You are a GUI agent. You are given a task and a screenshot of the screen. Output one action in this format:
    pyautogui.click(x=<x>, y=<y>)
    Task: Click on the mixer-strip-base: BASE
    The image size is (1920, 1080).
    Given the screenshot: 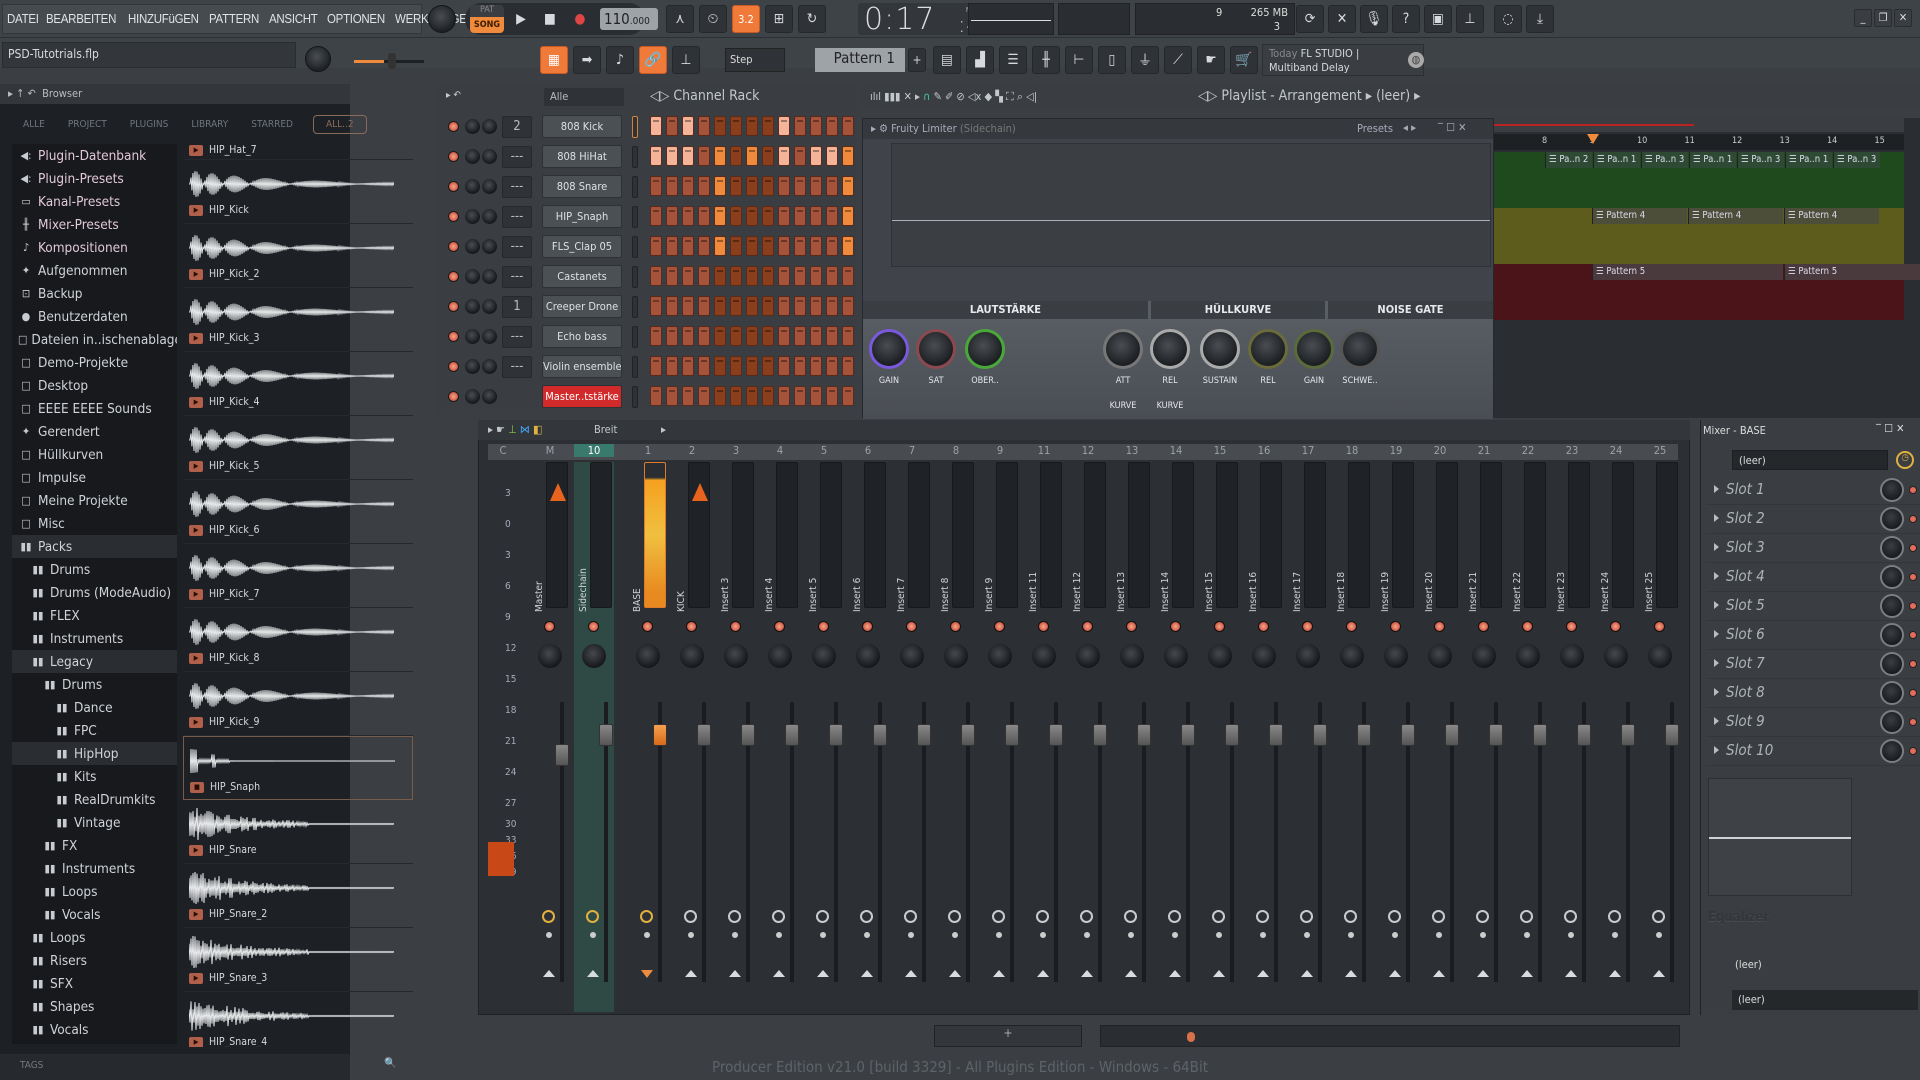 What is the action you would take?
    pyautogui.click(x=648, y=737)
    